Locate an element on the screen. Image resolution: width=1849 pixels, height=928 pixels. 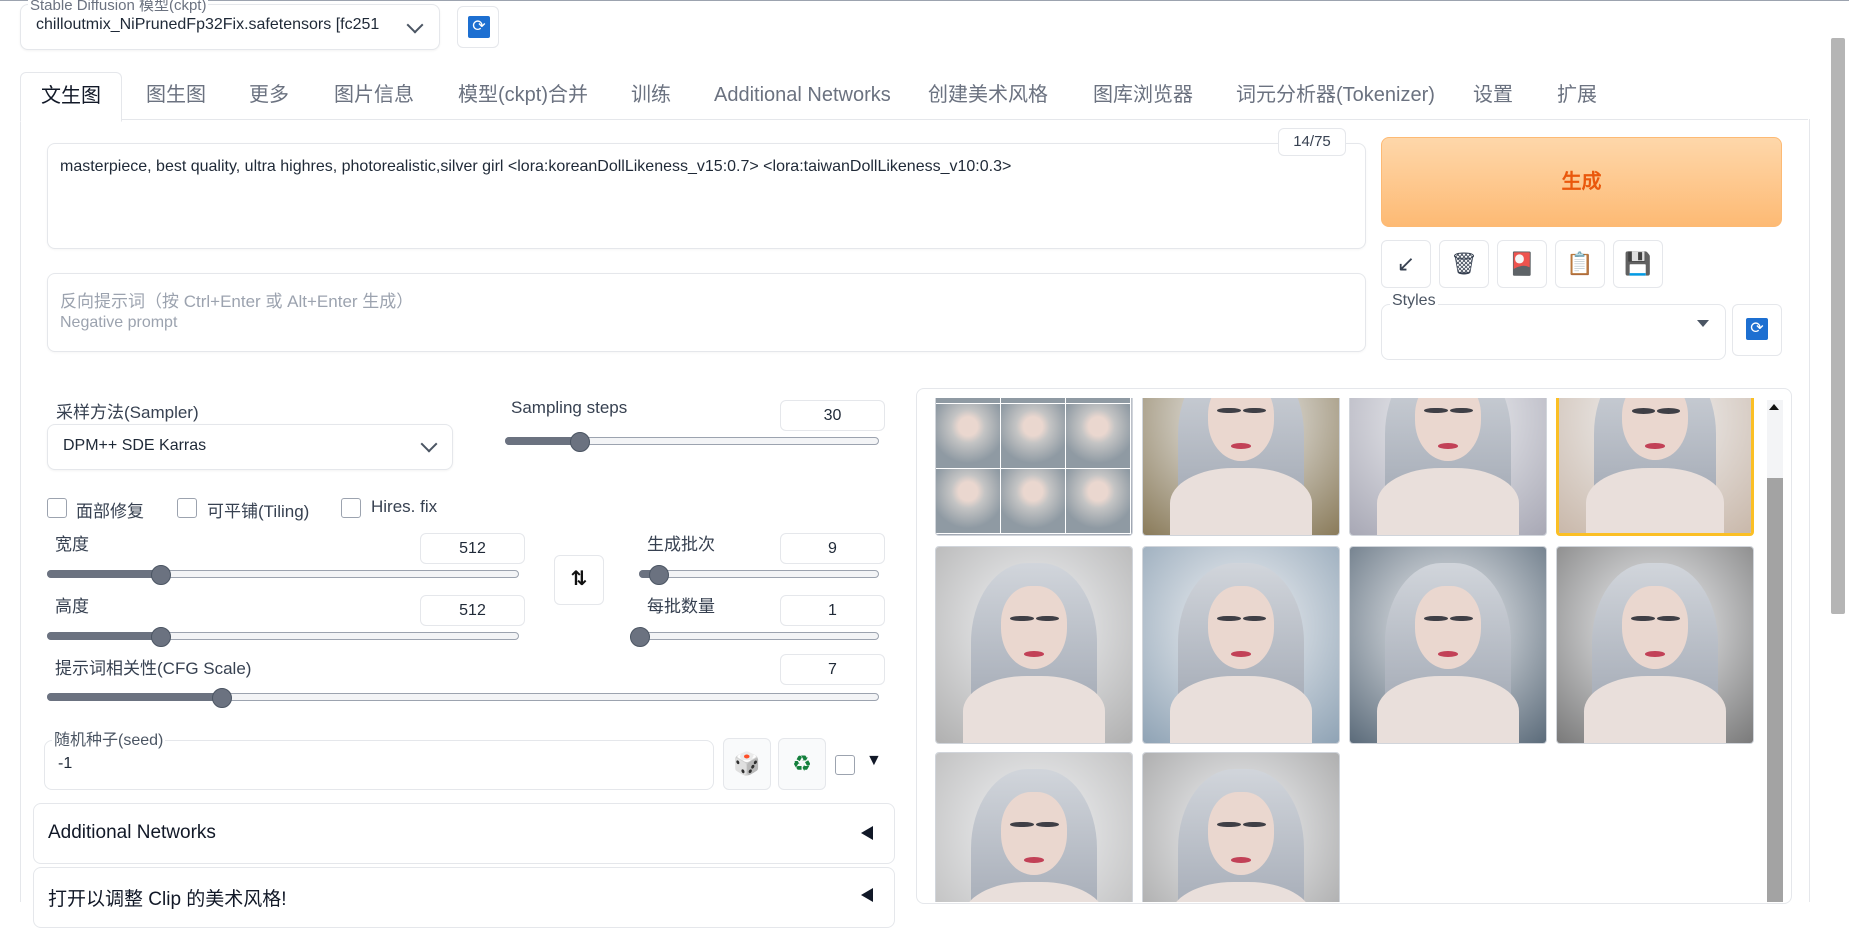
batch-count-slider is located at coordinates (759, 574).